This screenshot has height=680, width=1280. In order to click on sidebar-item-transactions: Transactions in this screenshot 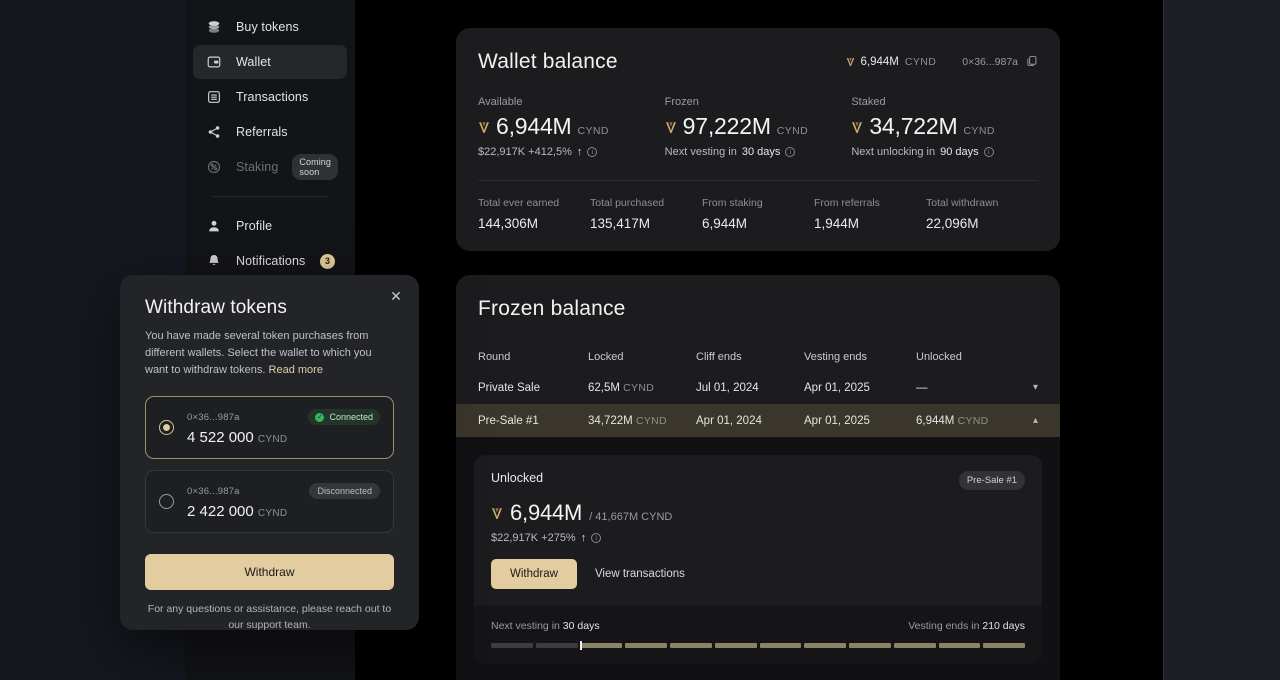, I will do `click(270, 97)`.